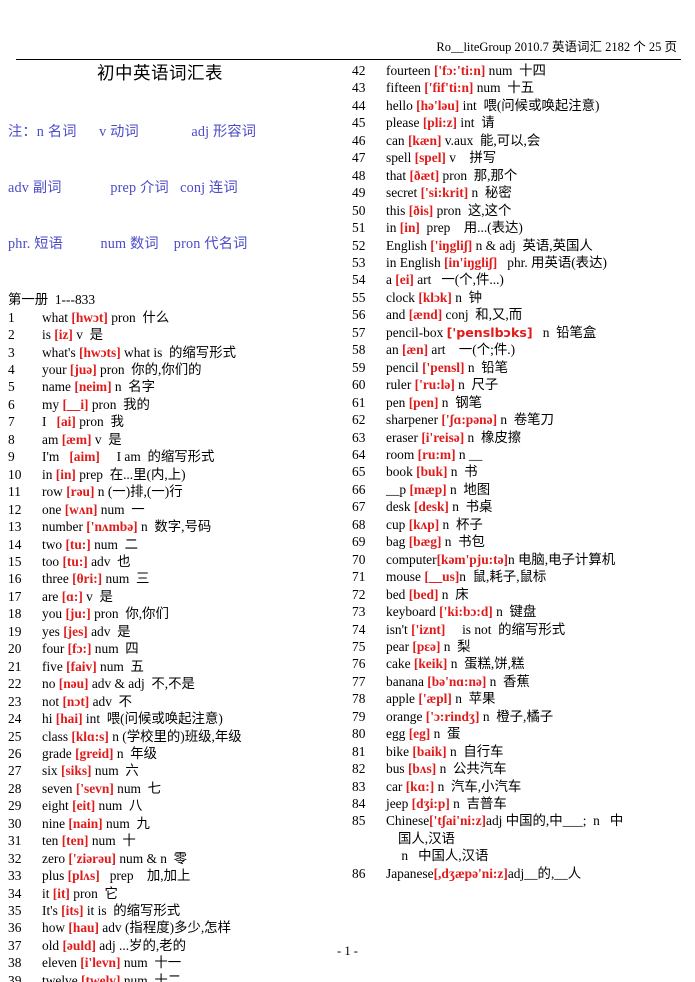  I want to click on entry-number: 33, so click(15, 876).